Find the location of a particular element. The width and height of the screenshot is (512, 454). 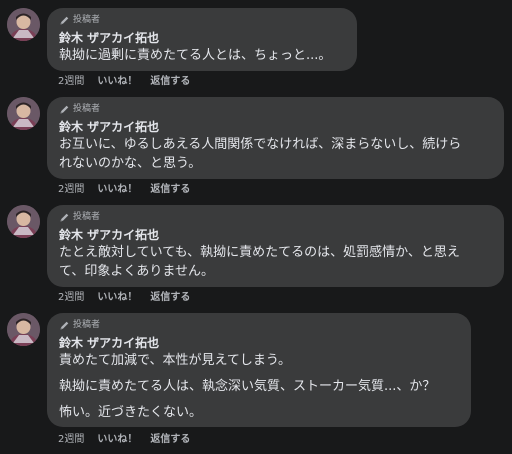

comment-text: て、印象よくありません。 is located at coordinates (136, 271).